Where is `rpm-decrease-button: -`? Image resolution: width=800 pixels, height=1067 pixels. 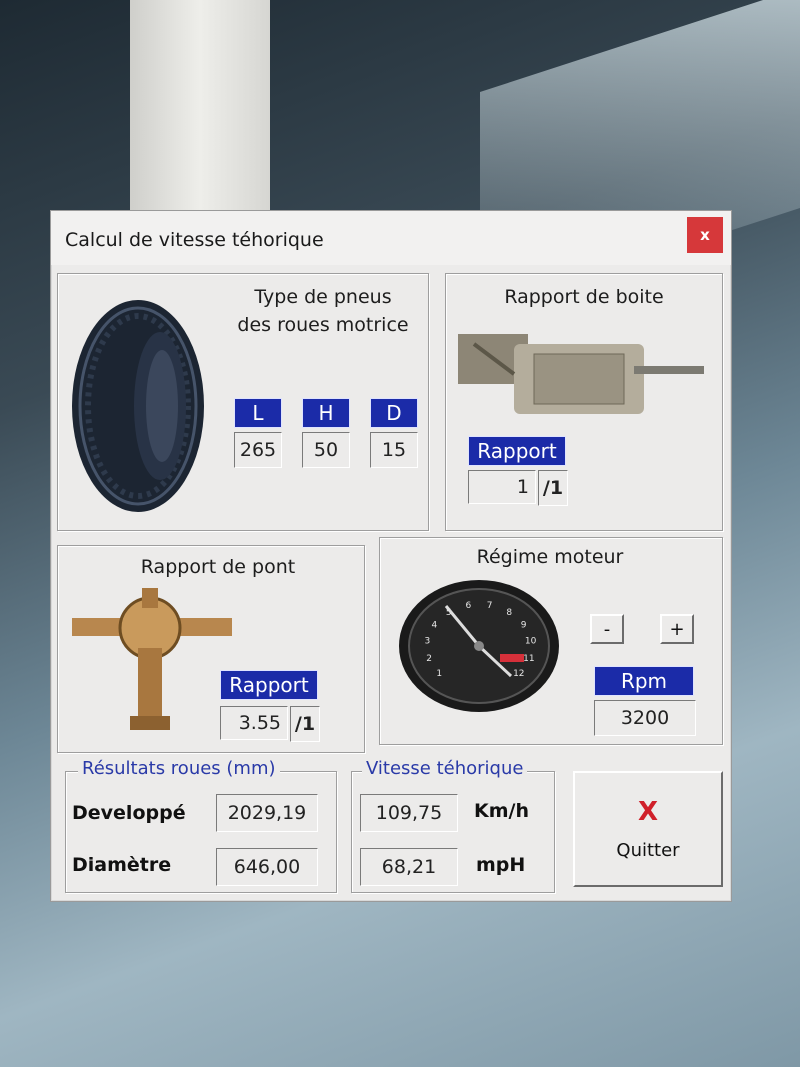 rpm-decrease-button: - is located at coordinates (607, 629).